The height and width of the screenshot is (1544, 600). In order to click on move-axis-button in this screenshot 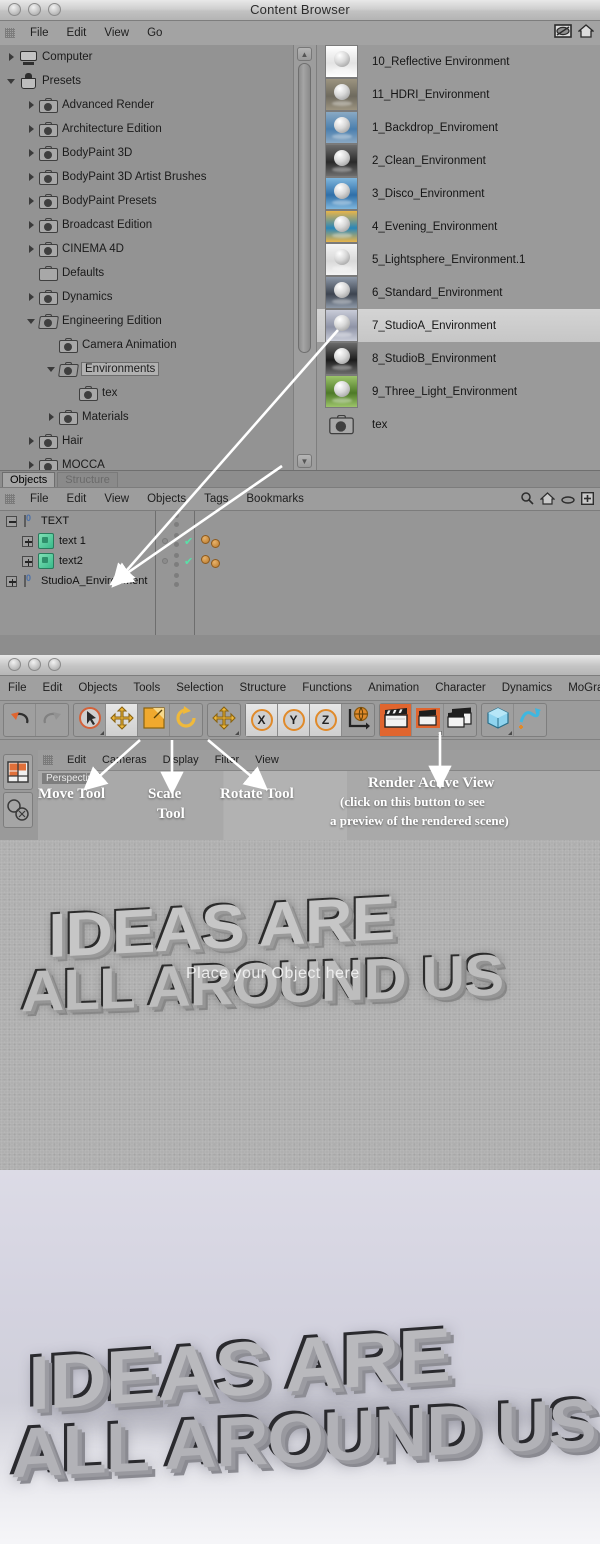, I will do `click(224, 720)`.